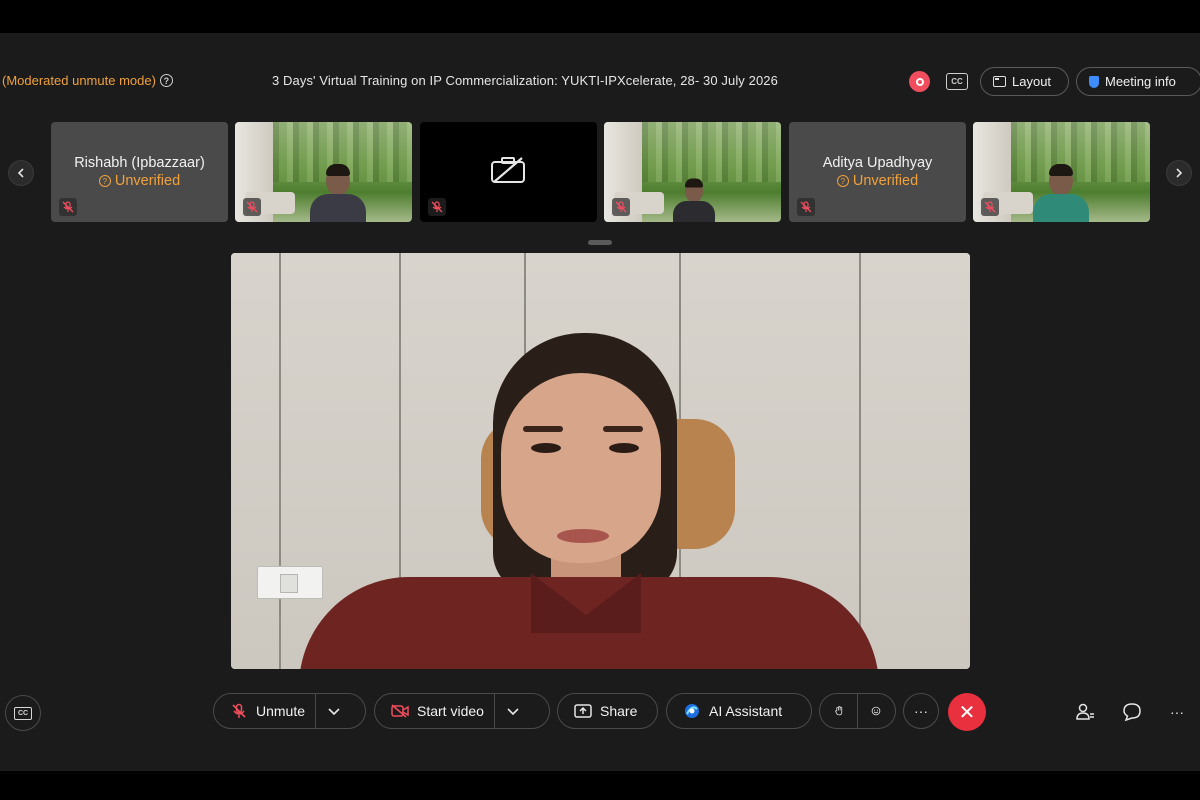  What do you see at coordinates (921, 711) in the screenshot?
I see `more-options-button: ···` at bounding box center [921, 711].